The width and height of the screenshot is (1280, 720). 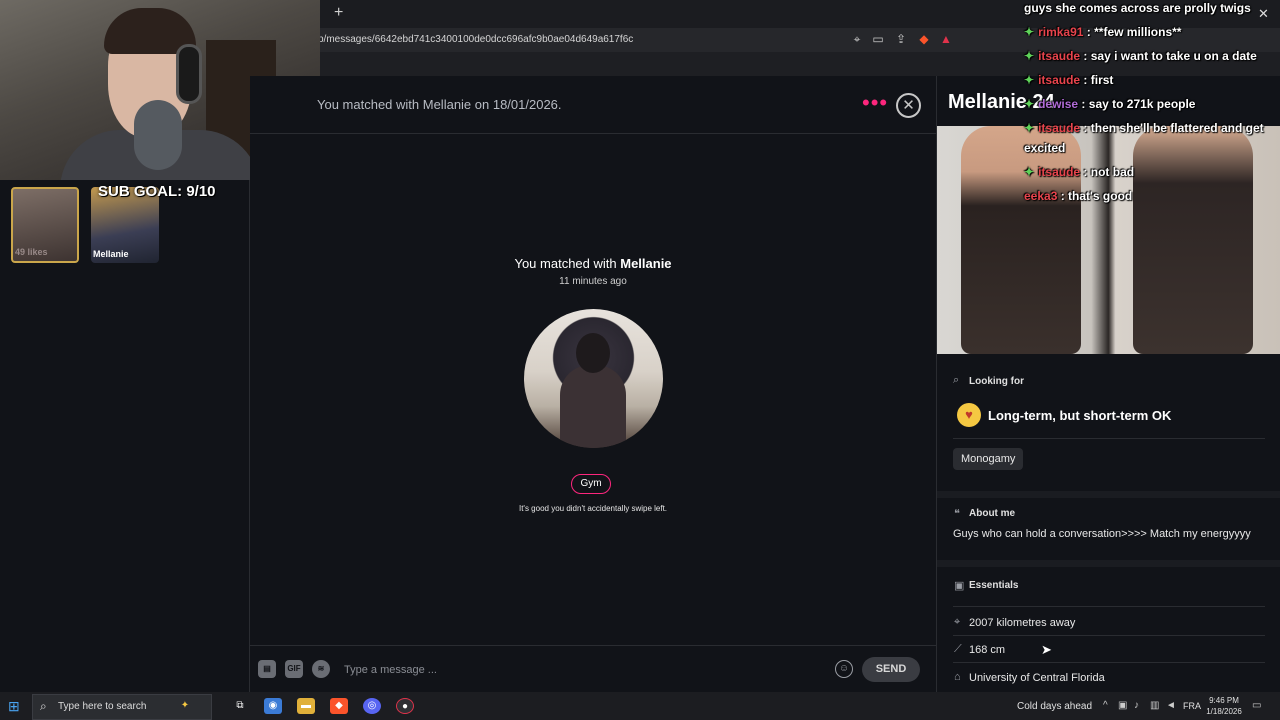 I want to click on clock-date: 1/18/2026, so click(x=1224, y=711).